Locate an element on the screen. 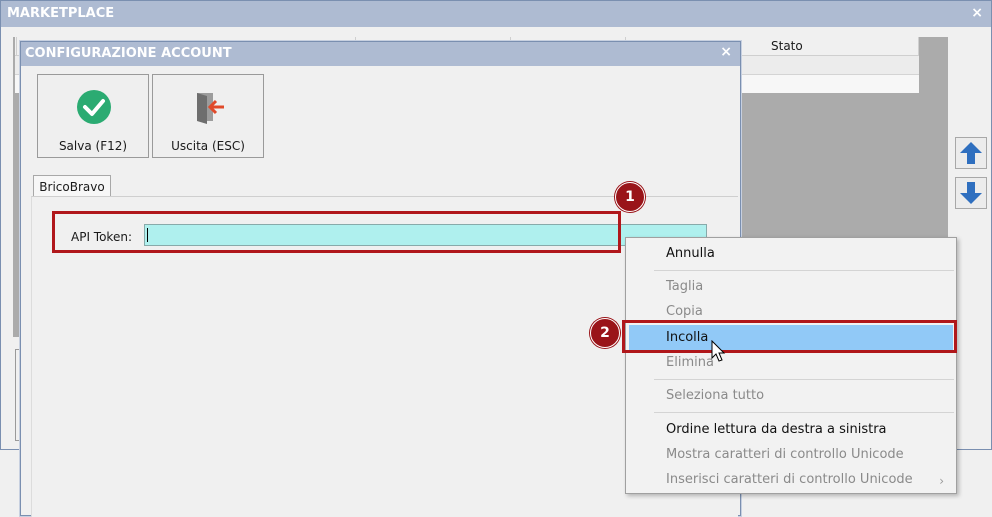  save-button: Salva (F12) is located at coordinates (93, 116).